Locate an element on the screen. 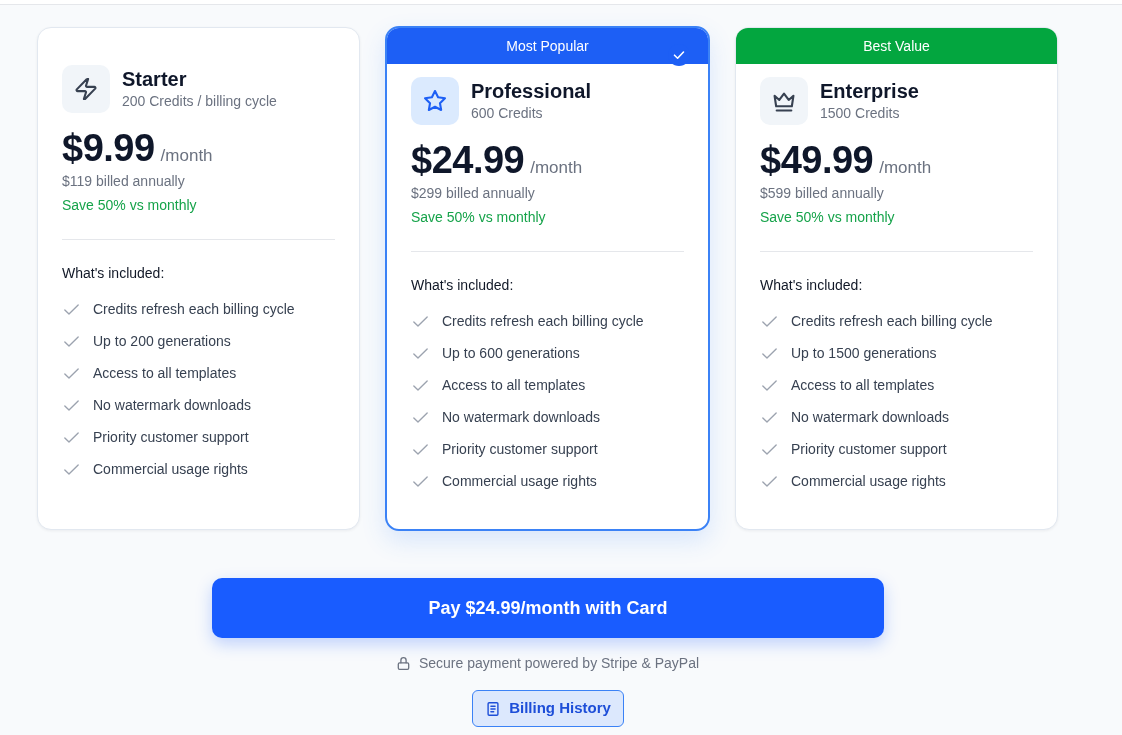 The width and height of the screenshot is (1122, 735). feature-text: Up to 600 generations is located at coordinates (511, 353).